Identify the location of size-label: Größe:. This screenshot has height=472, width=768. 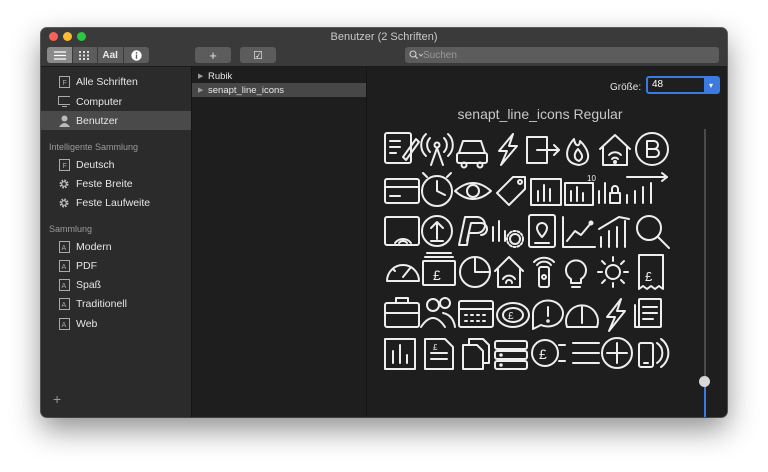
(626, 87).